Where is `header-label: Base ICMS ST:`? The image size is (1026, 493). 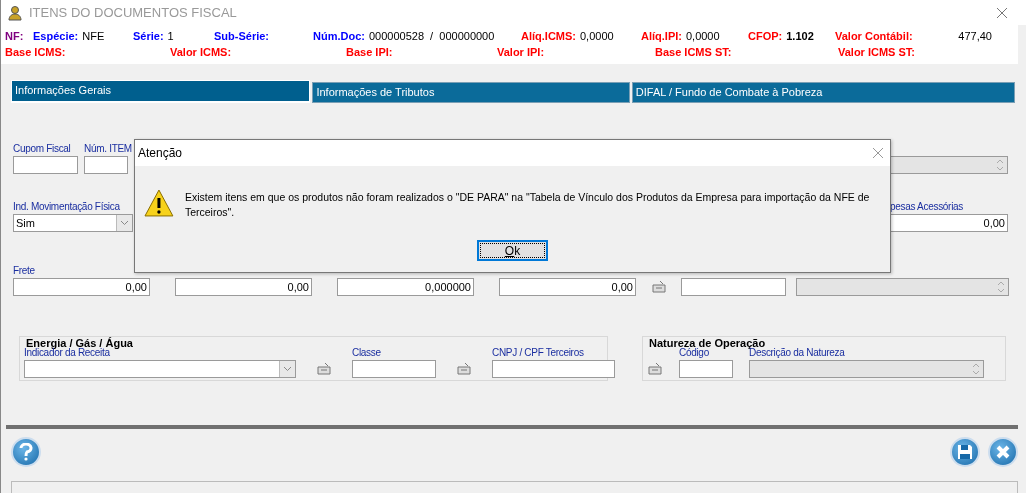 header-label: Base ICMS ST: is located at coordinates (693, 52).